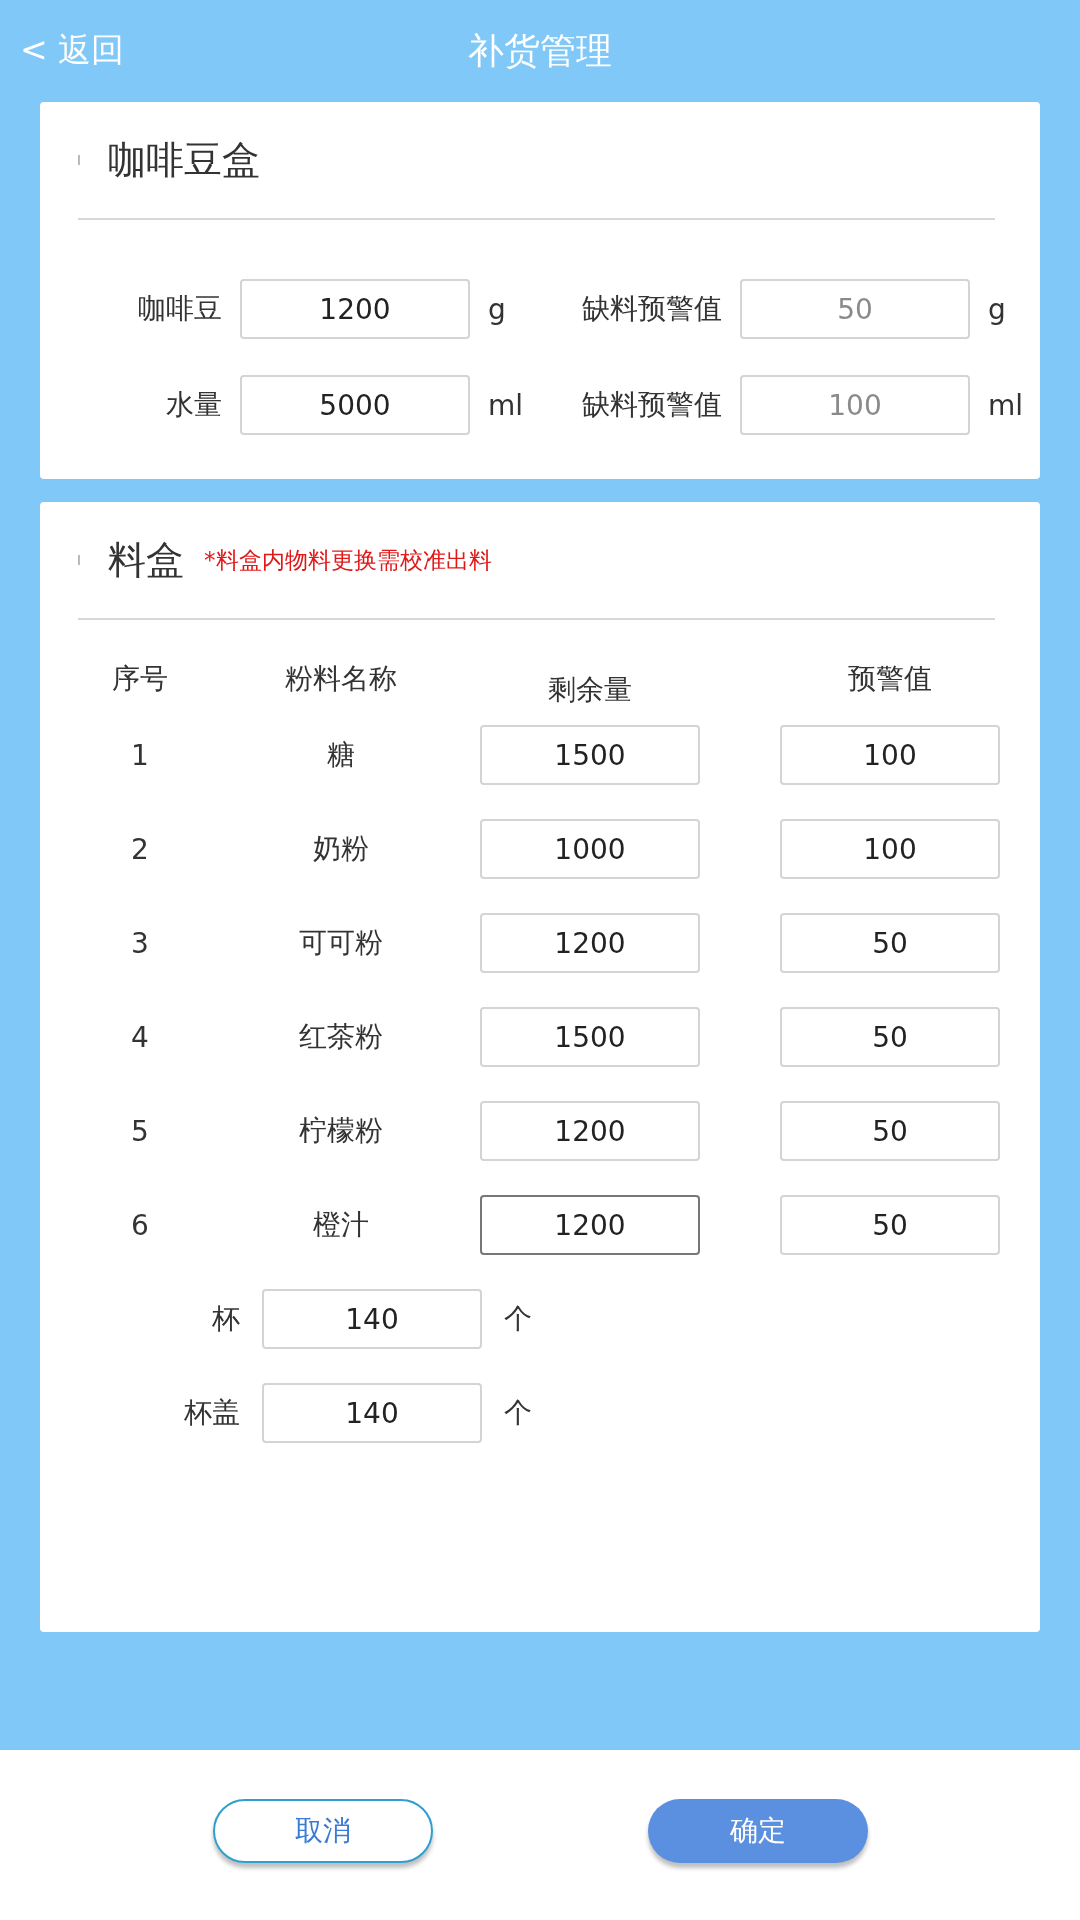 This screenshot has width=1080, height=1920. Describe the element at coordinates (590, 690) in the screenshot. I see `column-header: 剩余量` at that location.